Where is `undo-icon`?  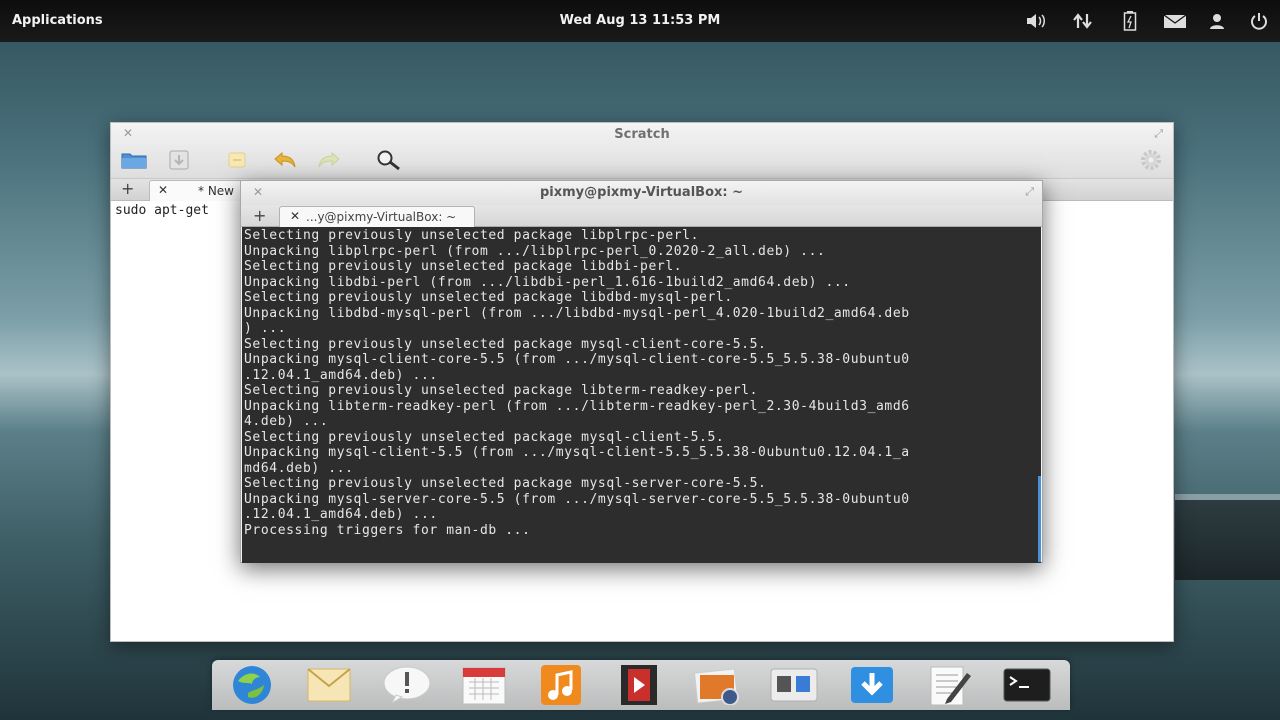
undo-icon is located at coordinates (285, 160).